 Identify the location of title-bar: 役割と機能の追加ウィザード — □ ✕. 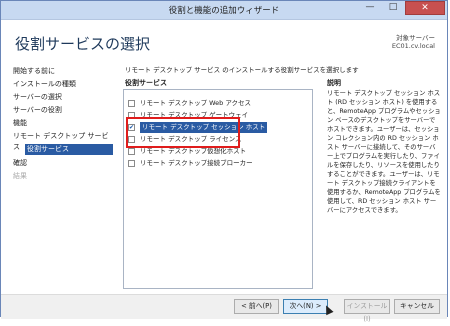
(224, 10).